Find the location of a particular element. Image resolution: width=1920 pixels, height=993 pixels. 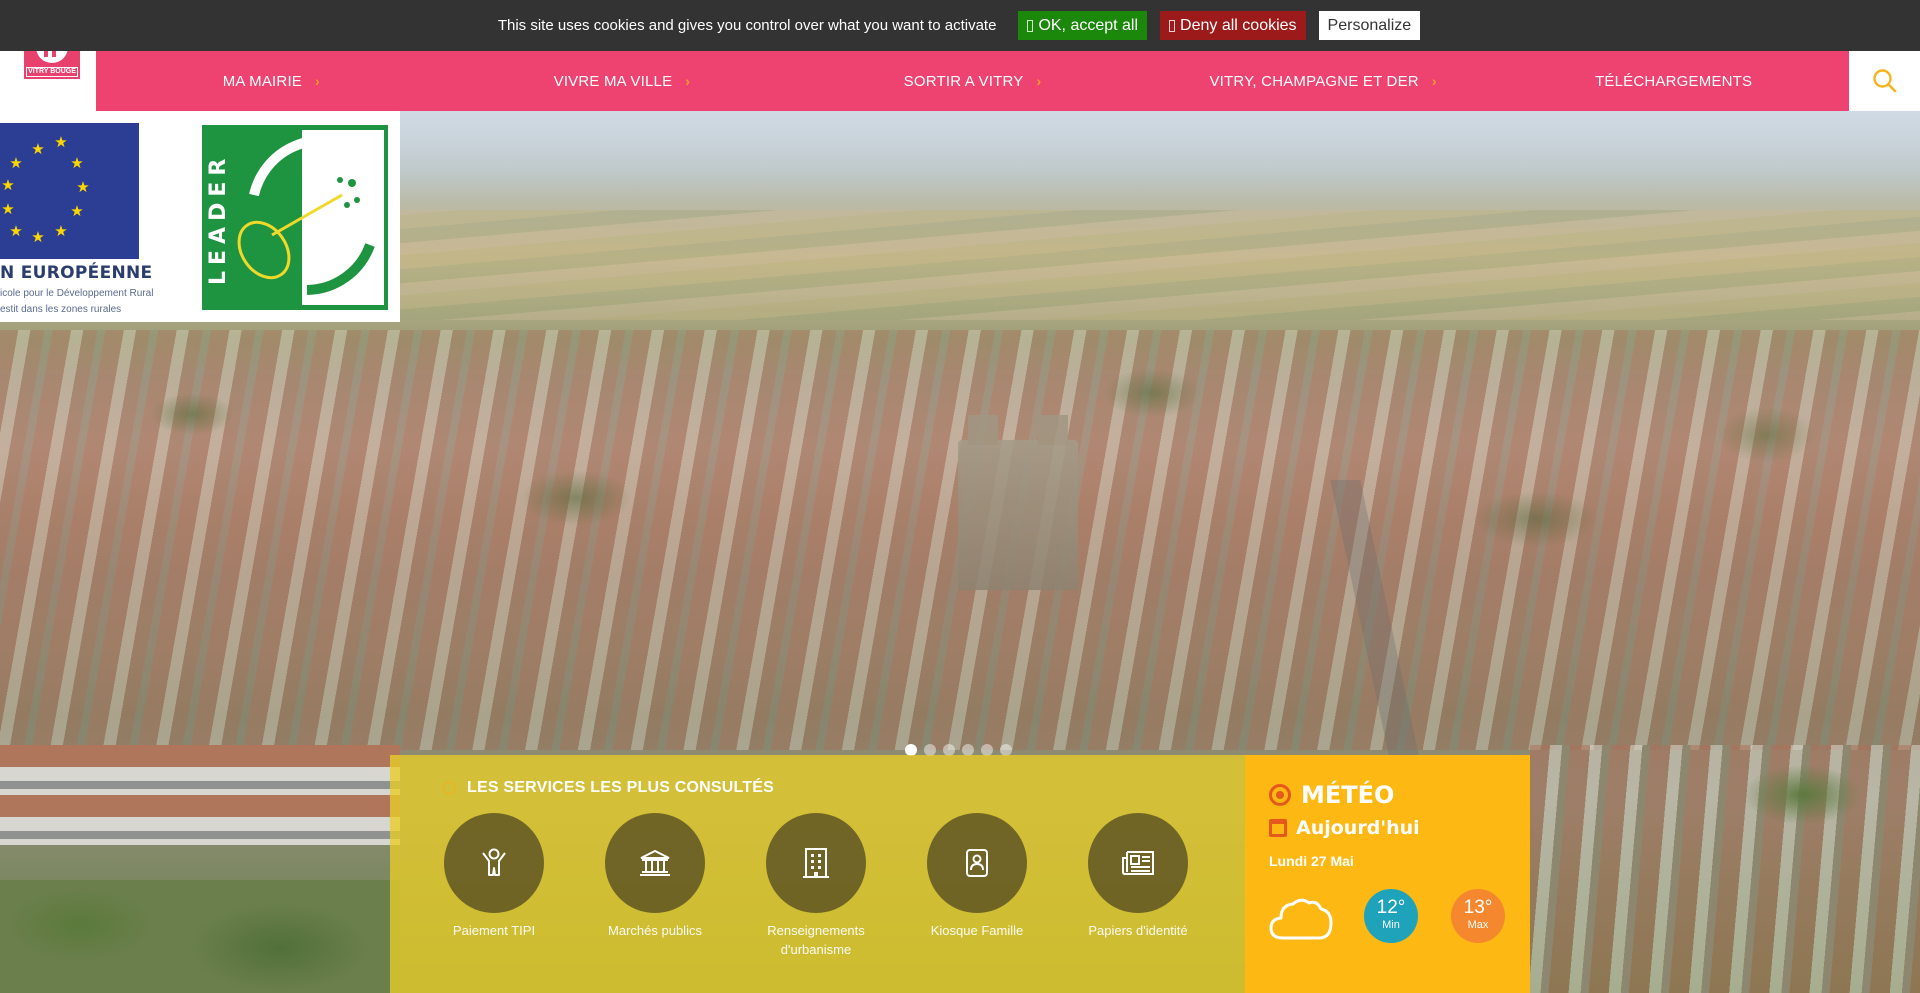

bank-building-icon is located at coordinates (655, 862).